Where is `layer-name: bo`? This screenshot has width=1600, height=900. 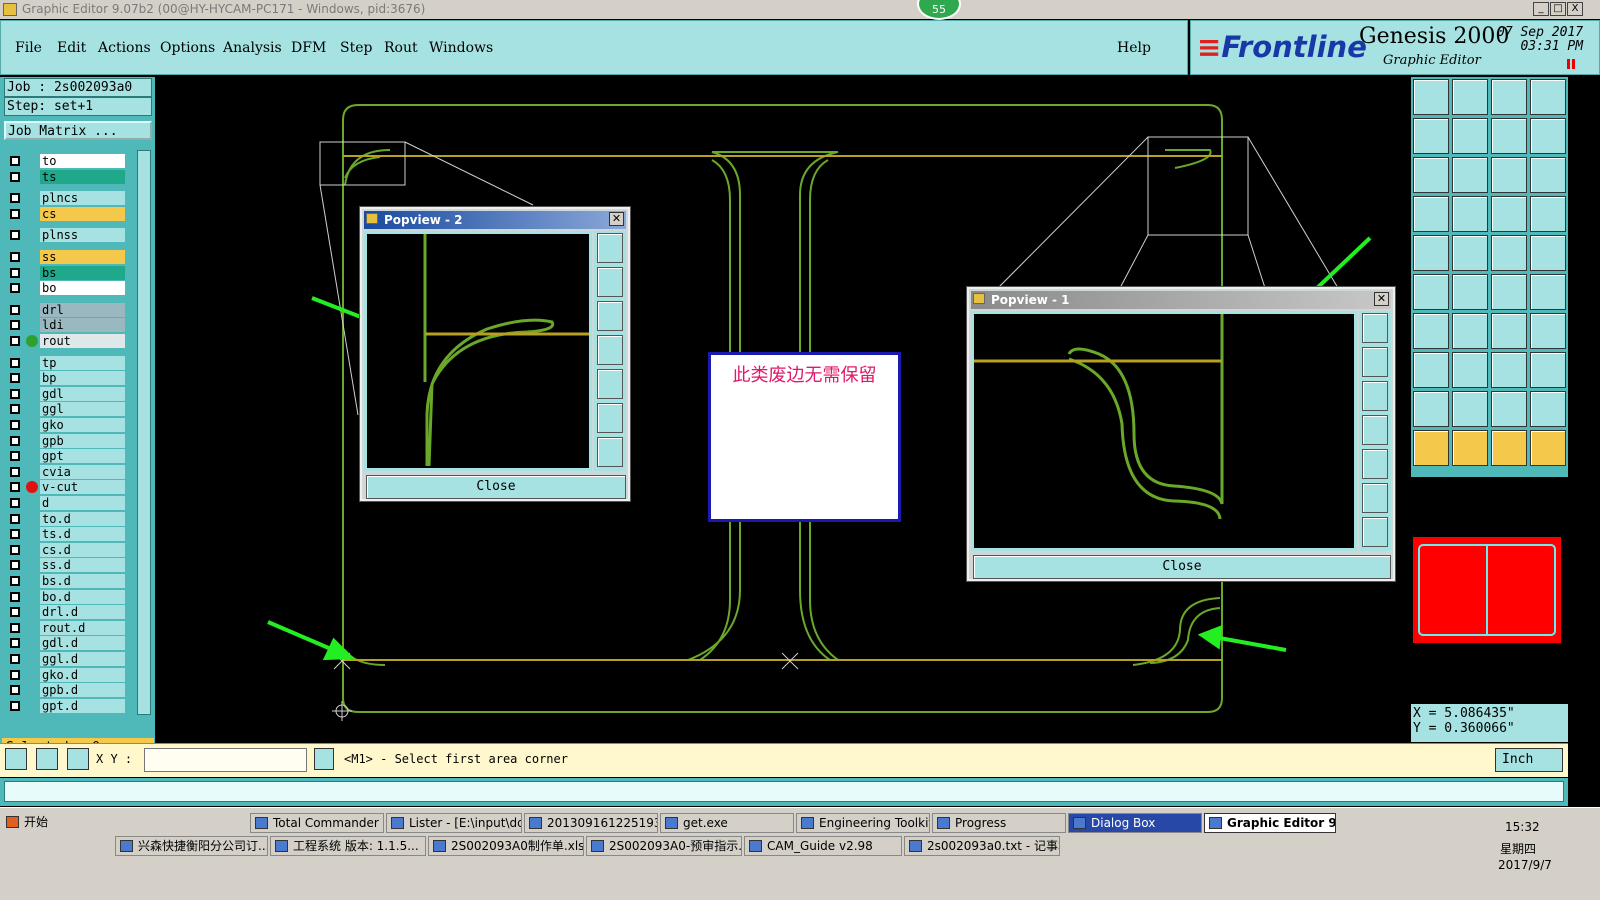
layer-name: bo is located at coordinates (82, 288).